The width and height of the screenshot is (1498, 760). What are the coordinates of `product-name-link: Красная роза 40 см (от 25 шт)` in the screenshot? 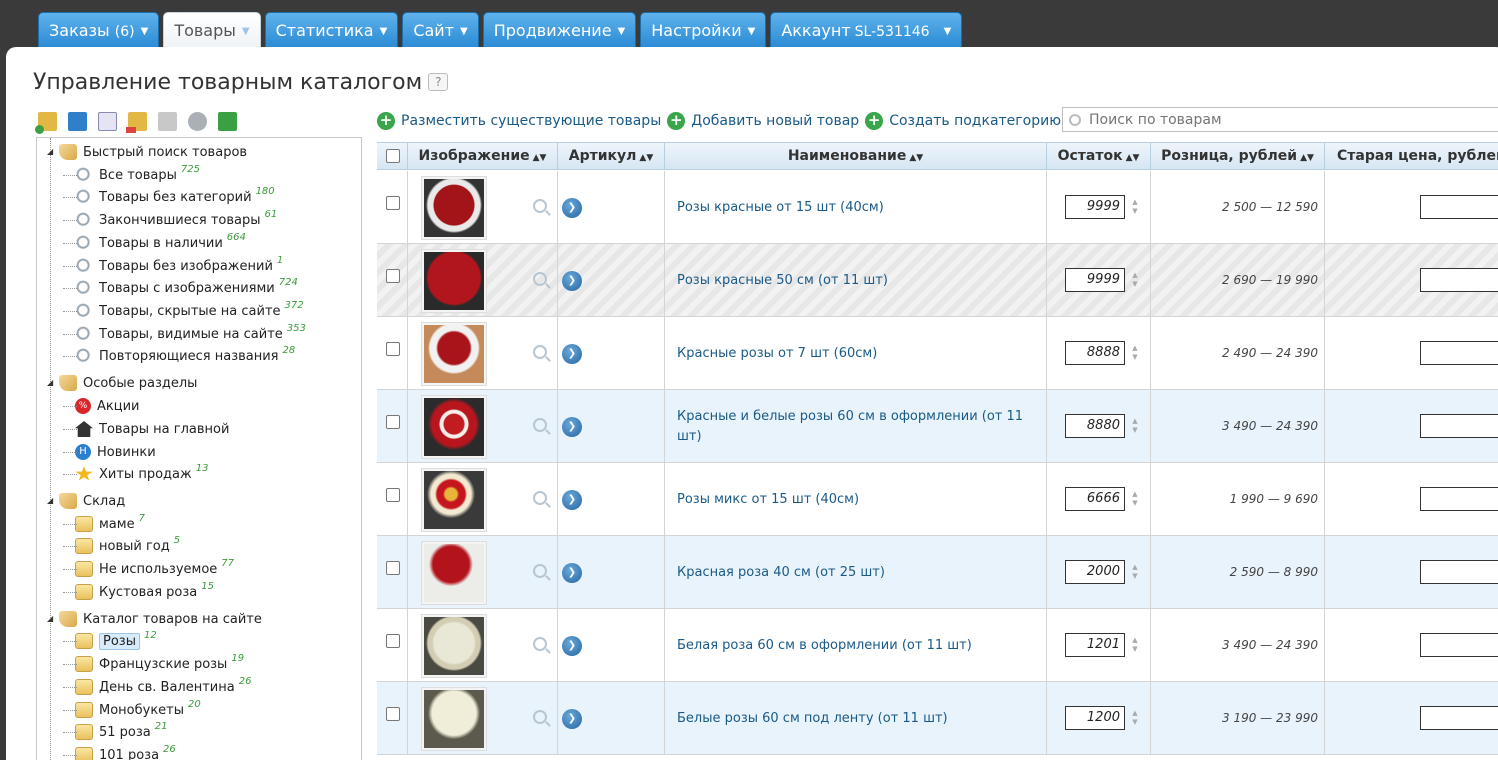 It's located at (852, 572).